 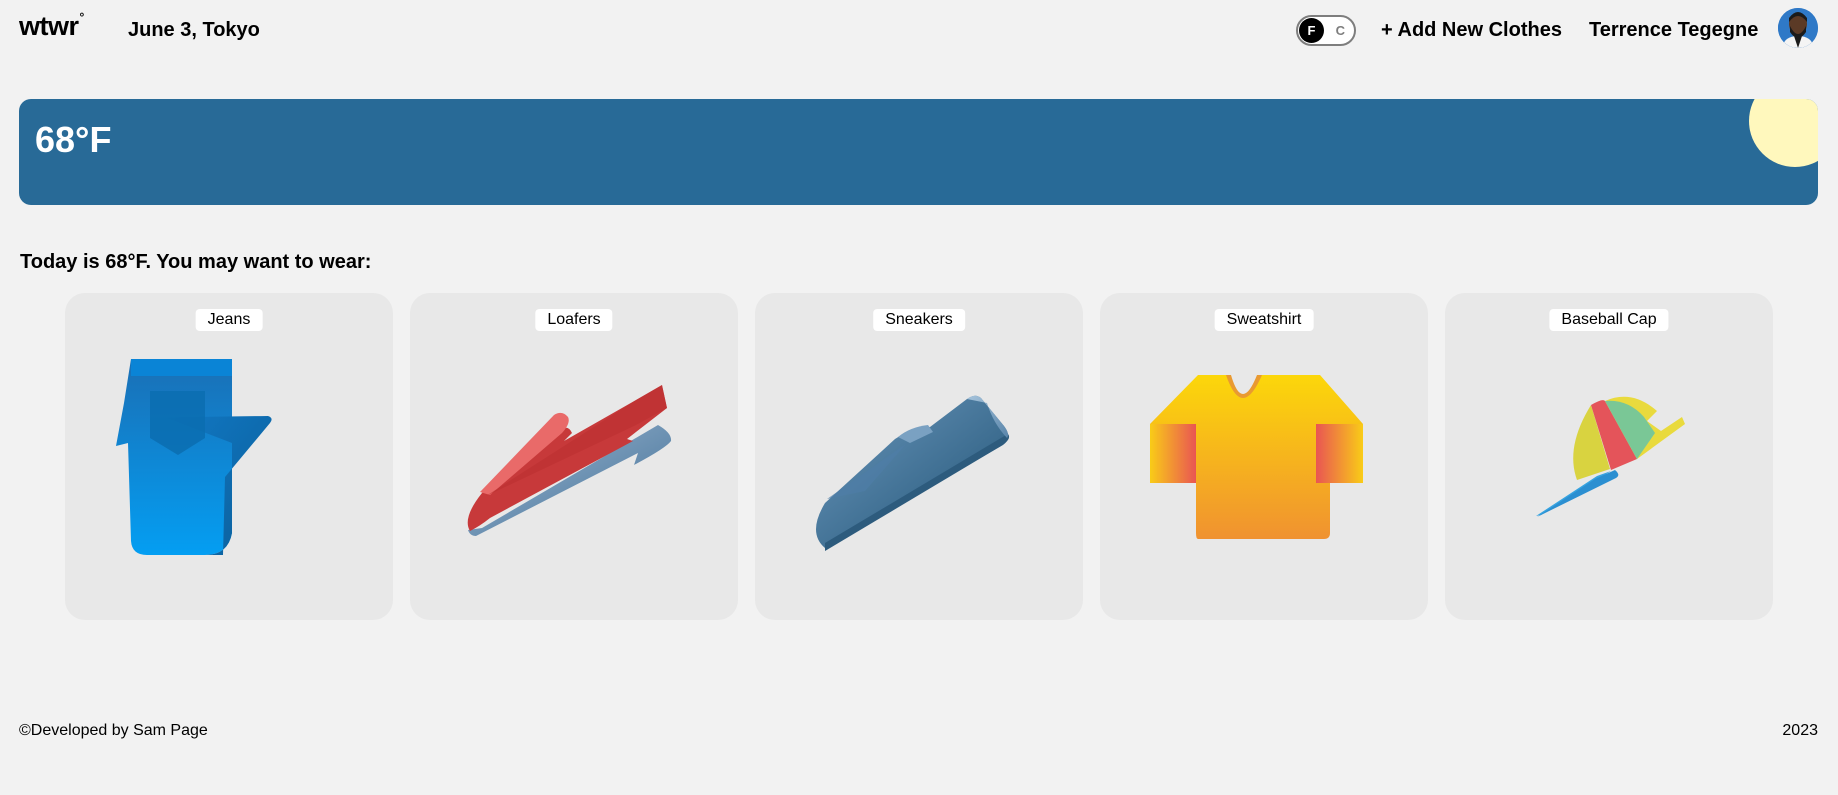 What do you see at coordinates (1326, 30) in the screenshot?
I see `temperature-unit-toggle: F C` at bounding box center [1326, 30].